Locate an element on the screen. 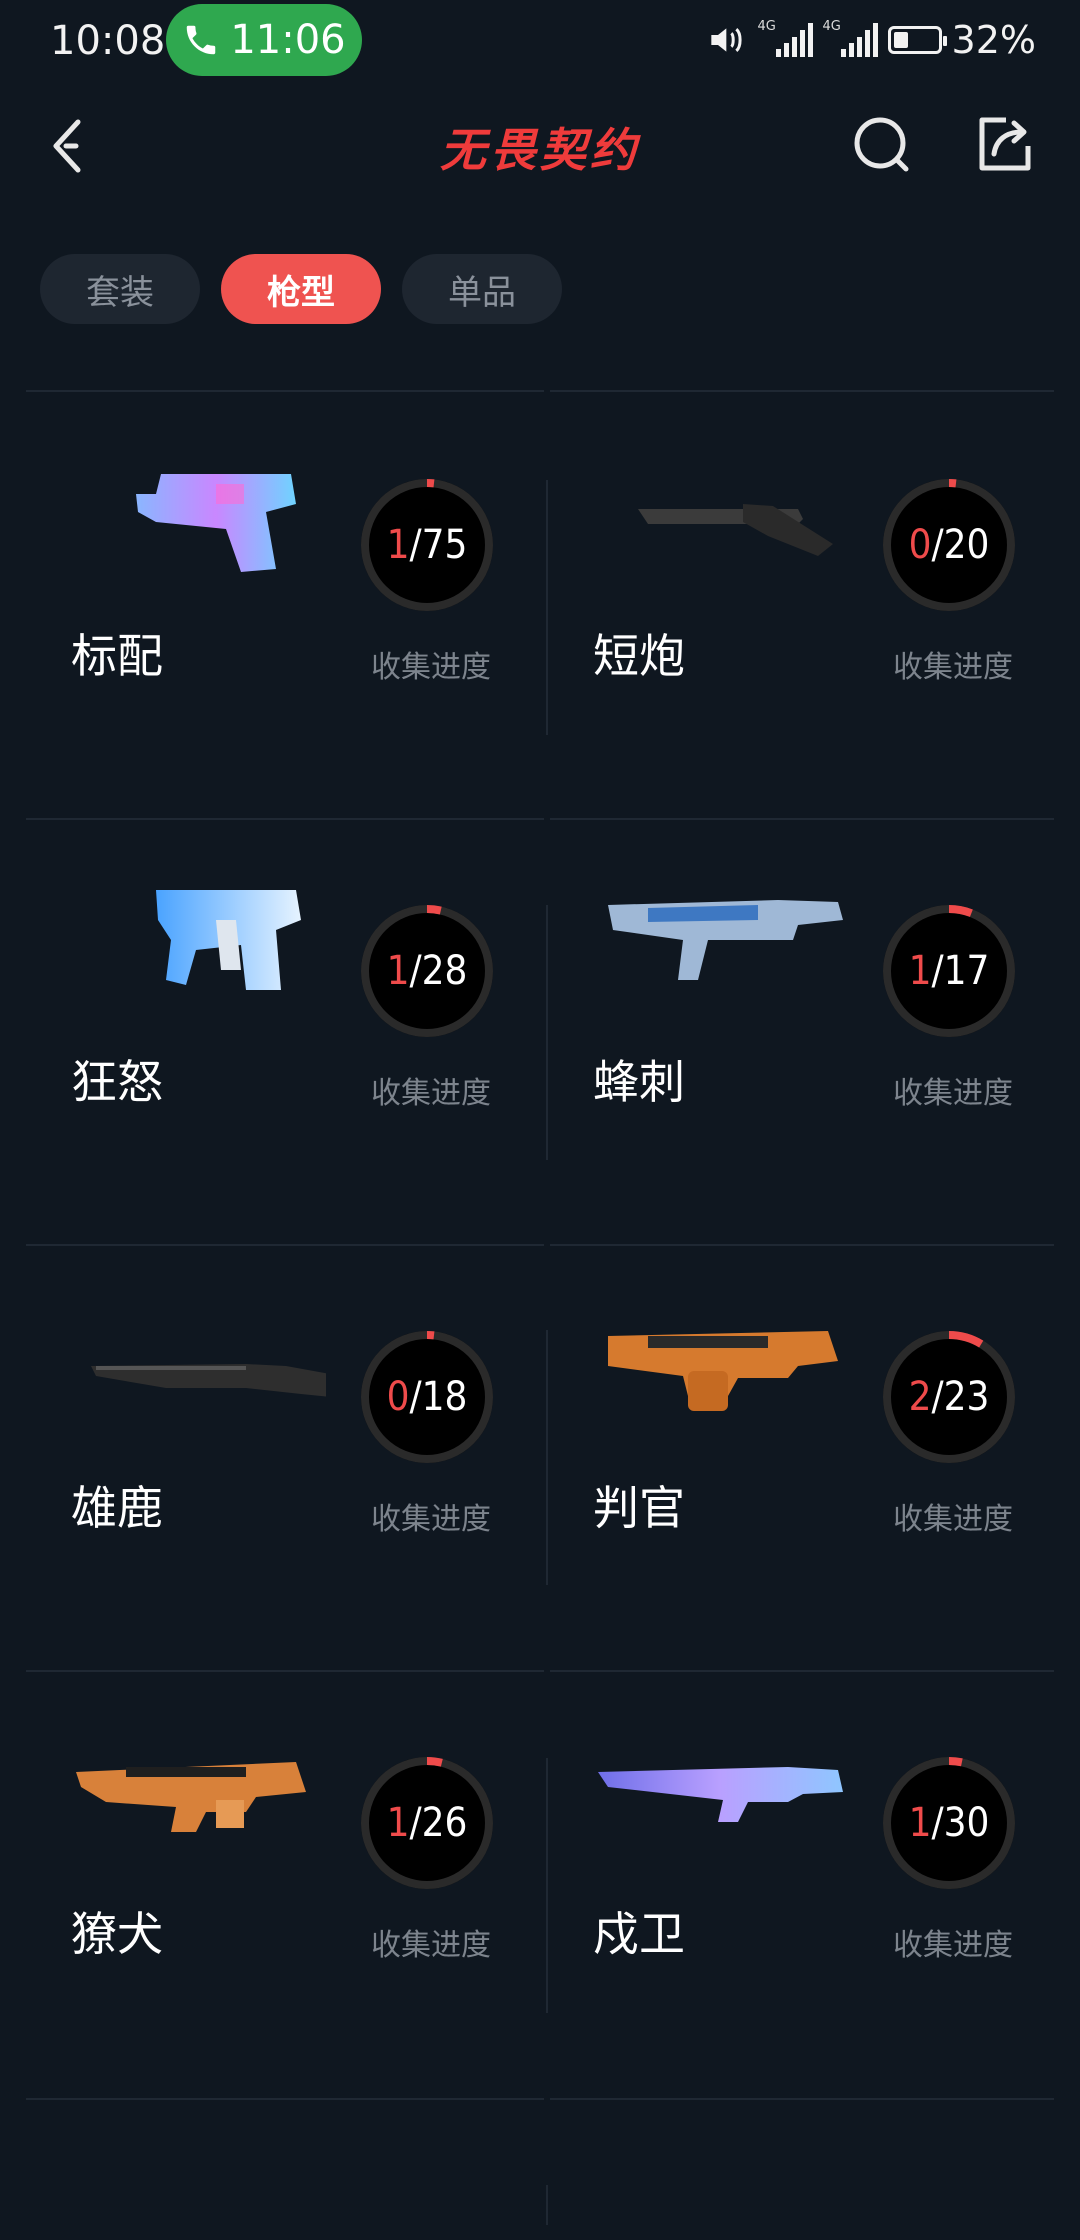 The width and height of the screenshot is (1080, 2240). app-header: 无畏契约 is located at coordinates (540, 145).